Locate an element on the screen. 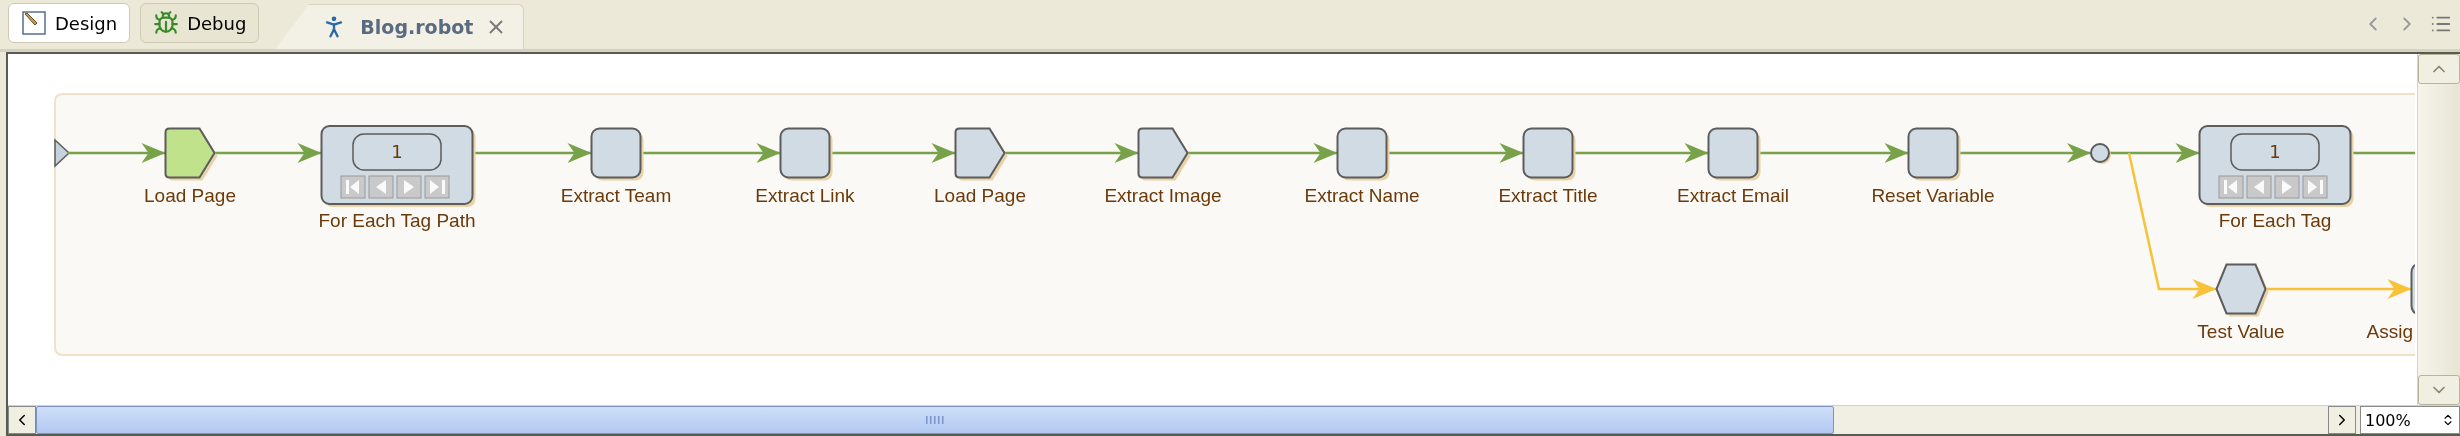 The image size is (2460, 436). step-label: For Each Tag Path is located at coordinates (397, 220).